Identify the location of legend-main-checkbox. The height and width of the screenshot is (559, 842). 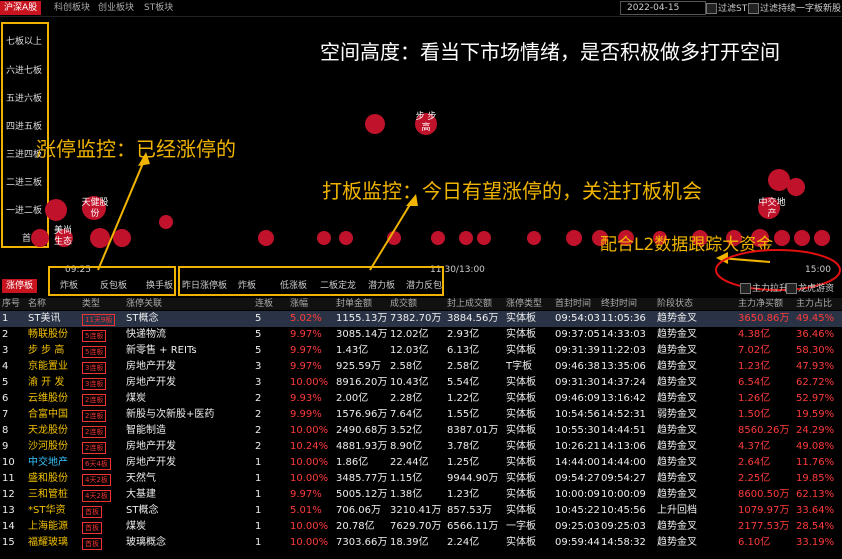
(745, 288).